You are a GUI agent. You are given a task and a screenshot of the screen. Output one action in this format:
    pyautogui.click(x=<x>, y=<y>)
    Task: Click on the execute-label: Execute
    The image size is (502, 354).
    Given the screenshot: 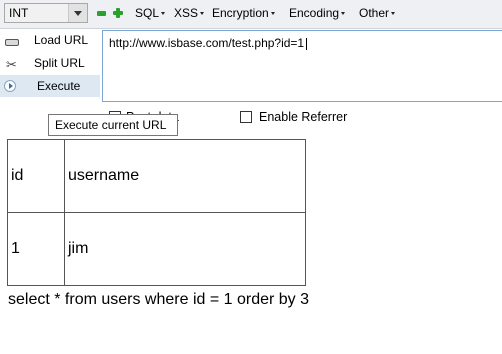 What is the action you would take?
    pyautogui.click(x=59, y=86)
    